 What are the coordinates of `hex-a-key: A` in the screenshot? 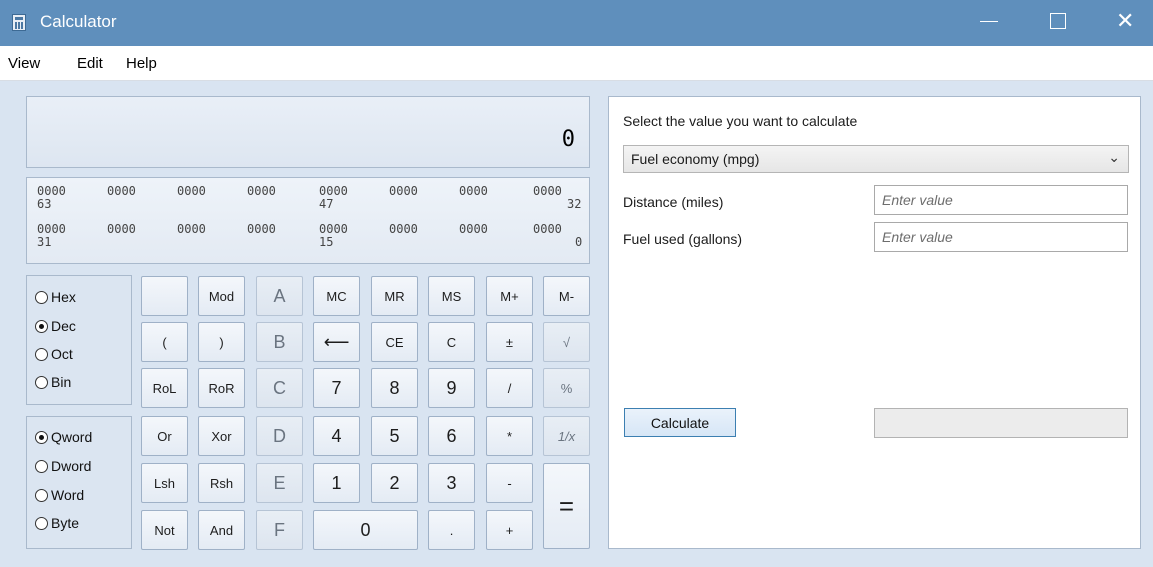 It's located at (279, 296).